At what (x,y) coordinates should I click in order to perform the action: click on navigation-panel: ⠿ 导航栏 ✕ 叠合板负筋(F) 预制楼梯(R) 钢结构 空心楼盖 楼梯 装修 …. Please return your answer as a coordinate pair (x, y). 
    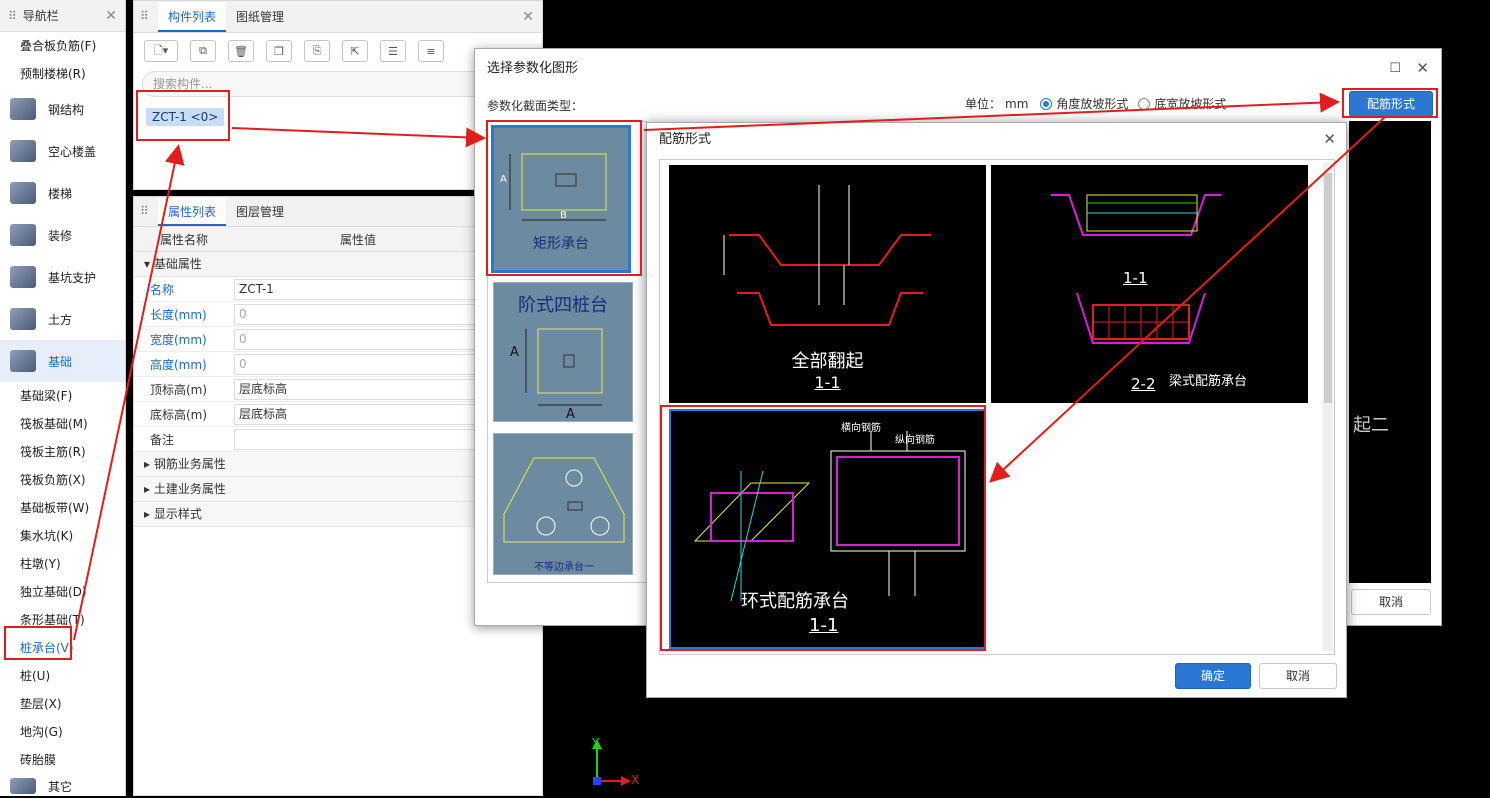
    Looking at the image, I should click on (63, 398).